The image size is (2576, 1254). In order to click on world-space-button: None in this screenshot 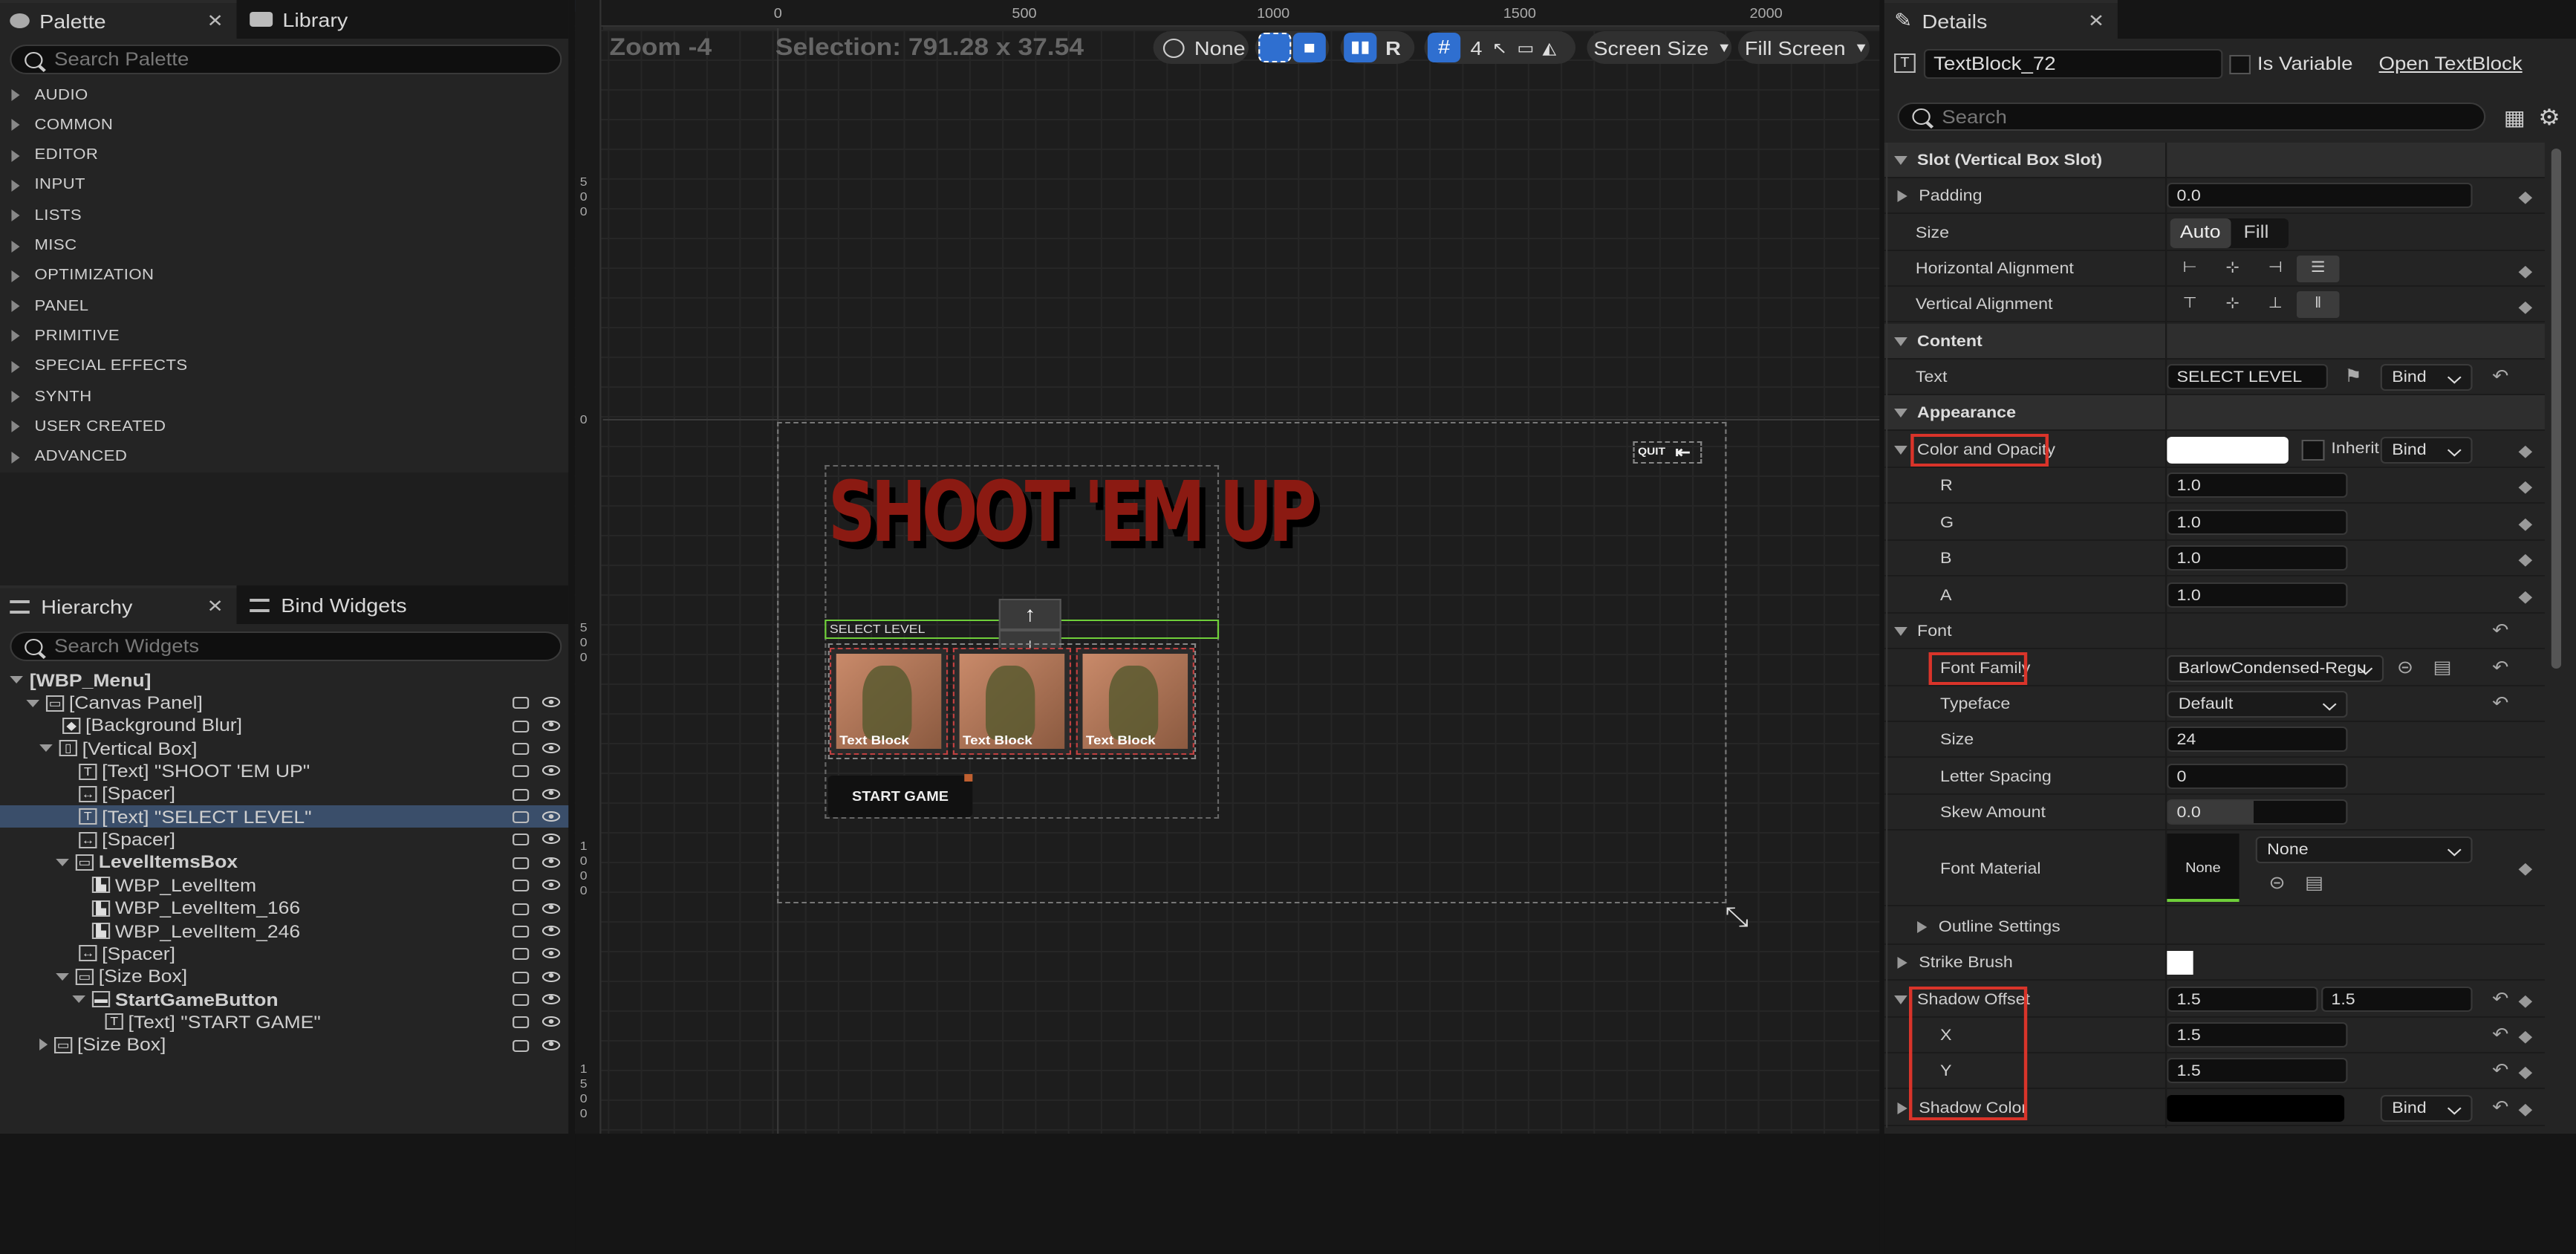, I will do `click(1201, 47)`.